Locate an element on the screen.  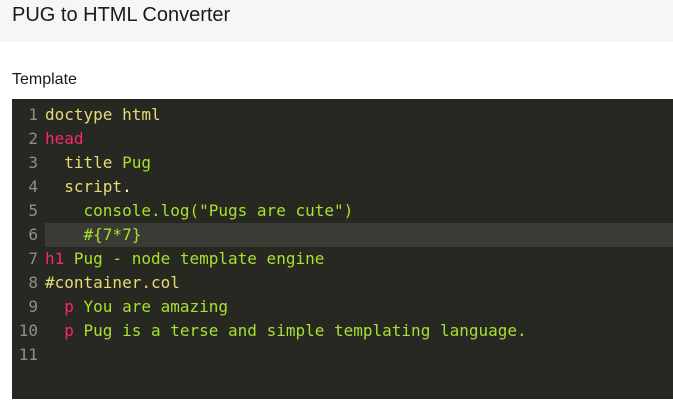
code-line: script. is located at coordinates (359, 187).